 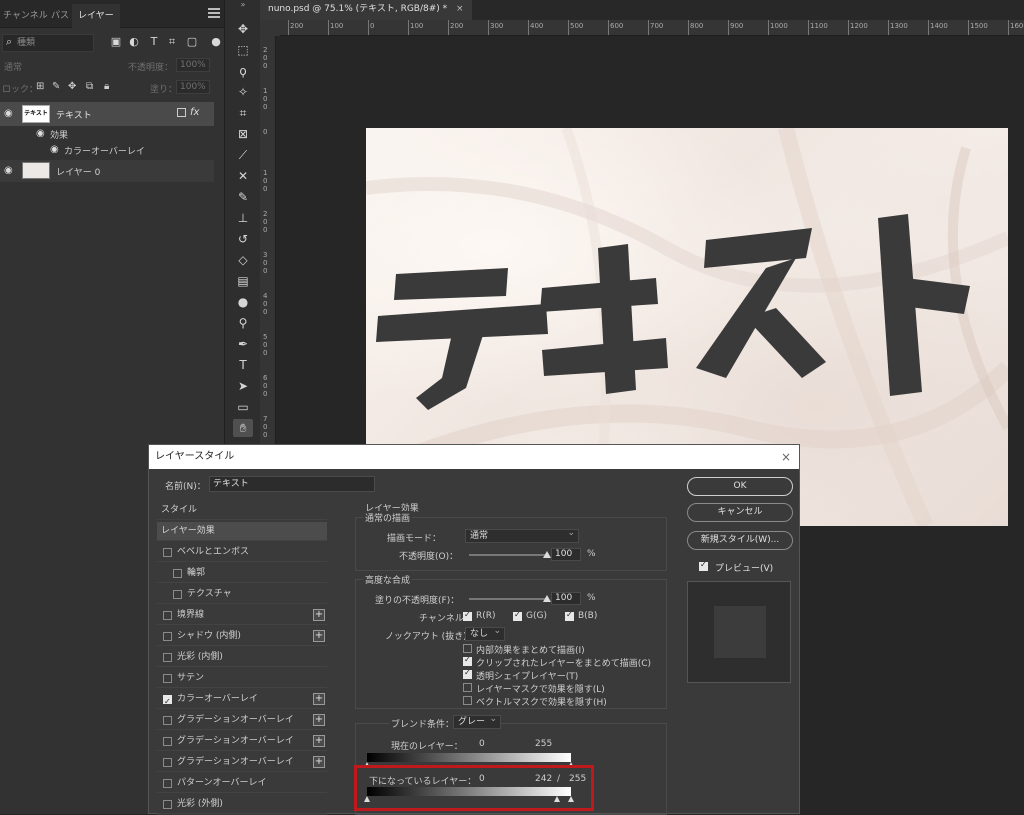 What do you see at coordinates (172, 42) in the screenshot?
I see `shape-filter-icon: ⌗` at bounding box center [172, 42].